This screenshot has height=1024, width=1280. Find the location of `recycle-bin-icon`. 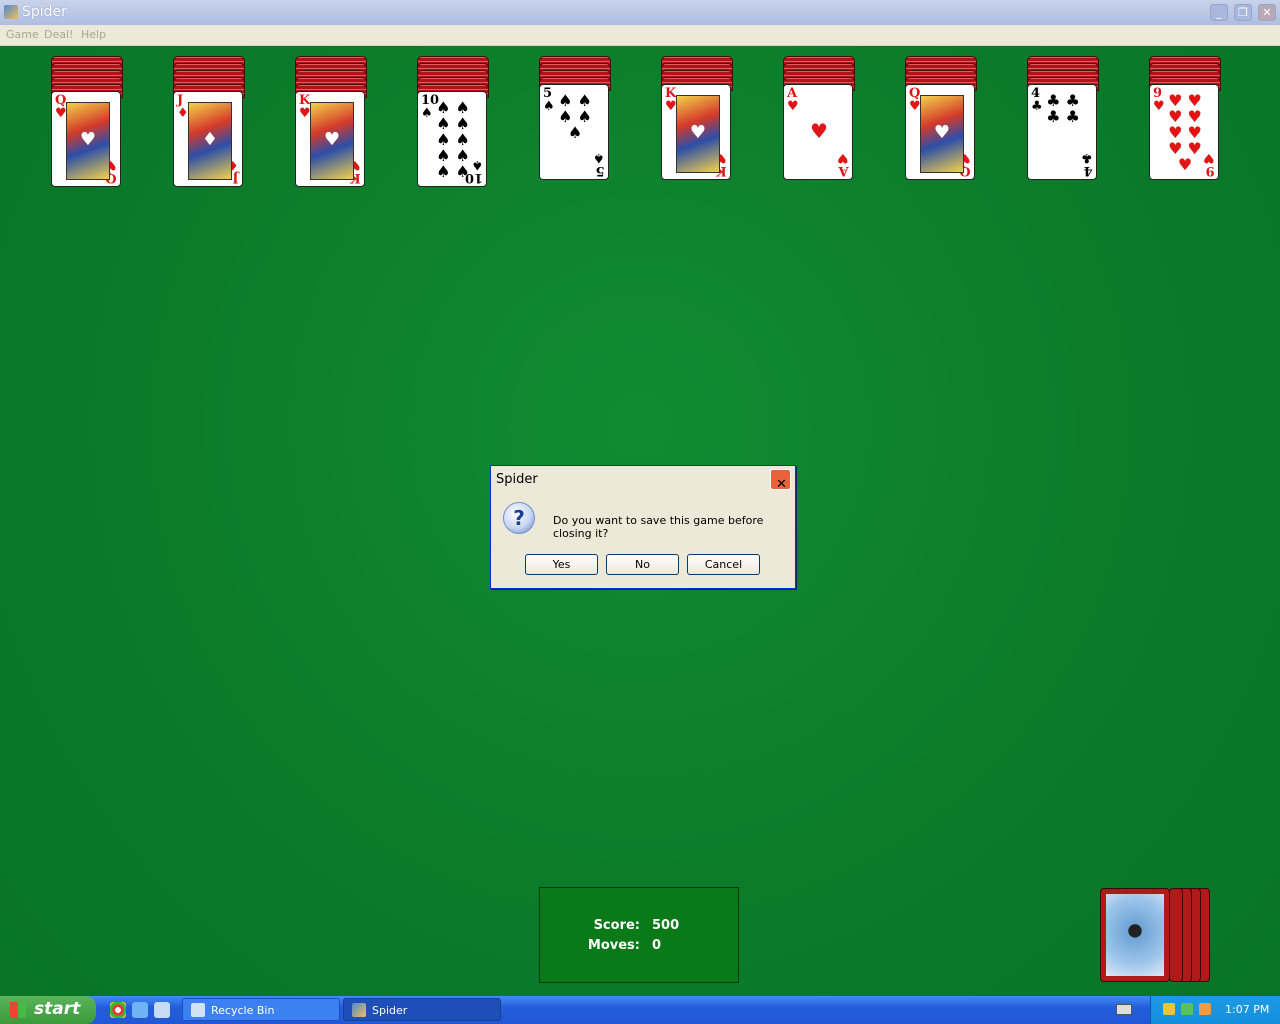

recycle-bin-icon is located at coordinates (198, 1010).